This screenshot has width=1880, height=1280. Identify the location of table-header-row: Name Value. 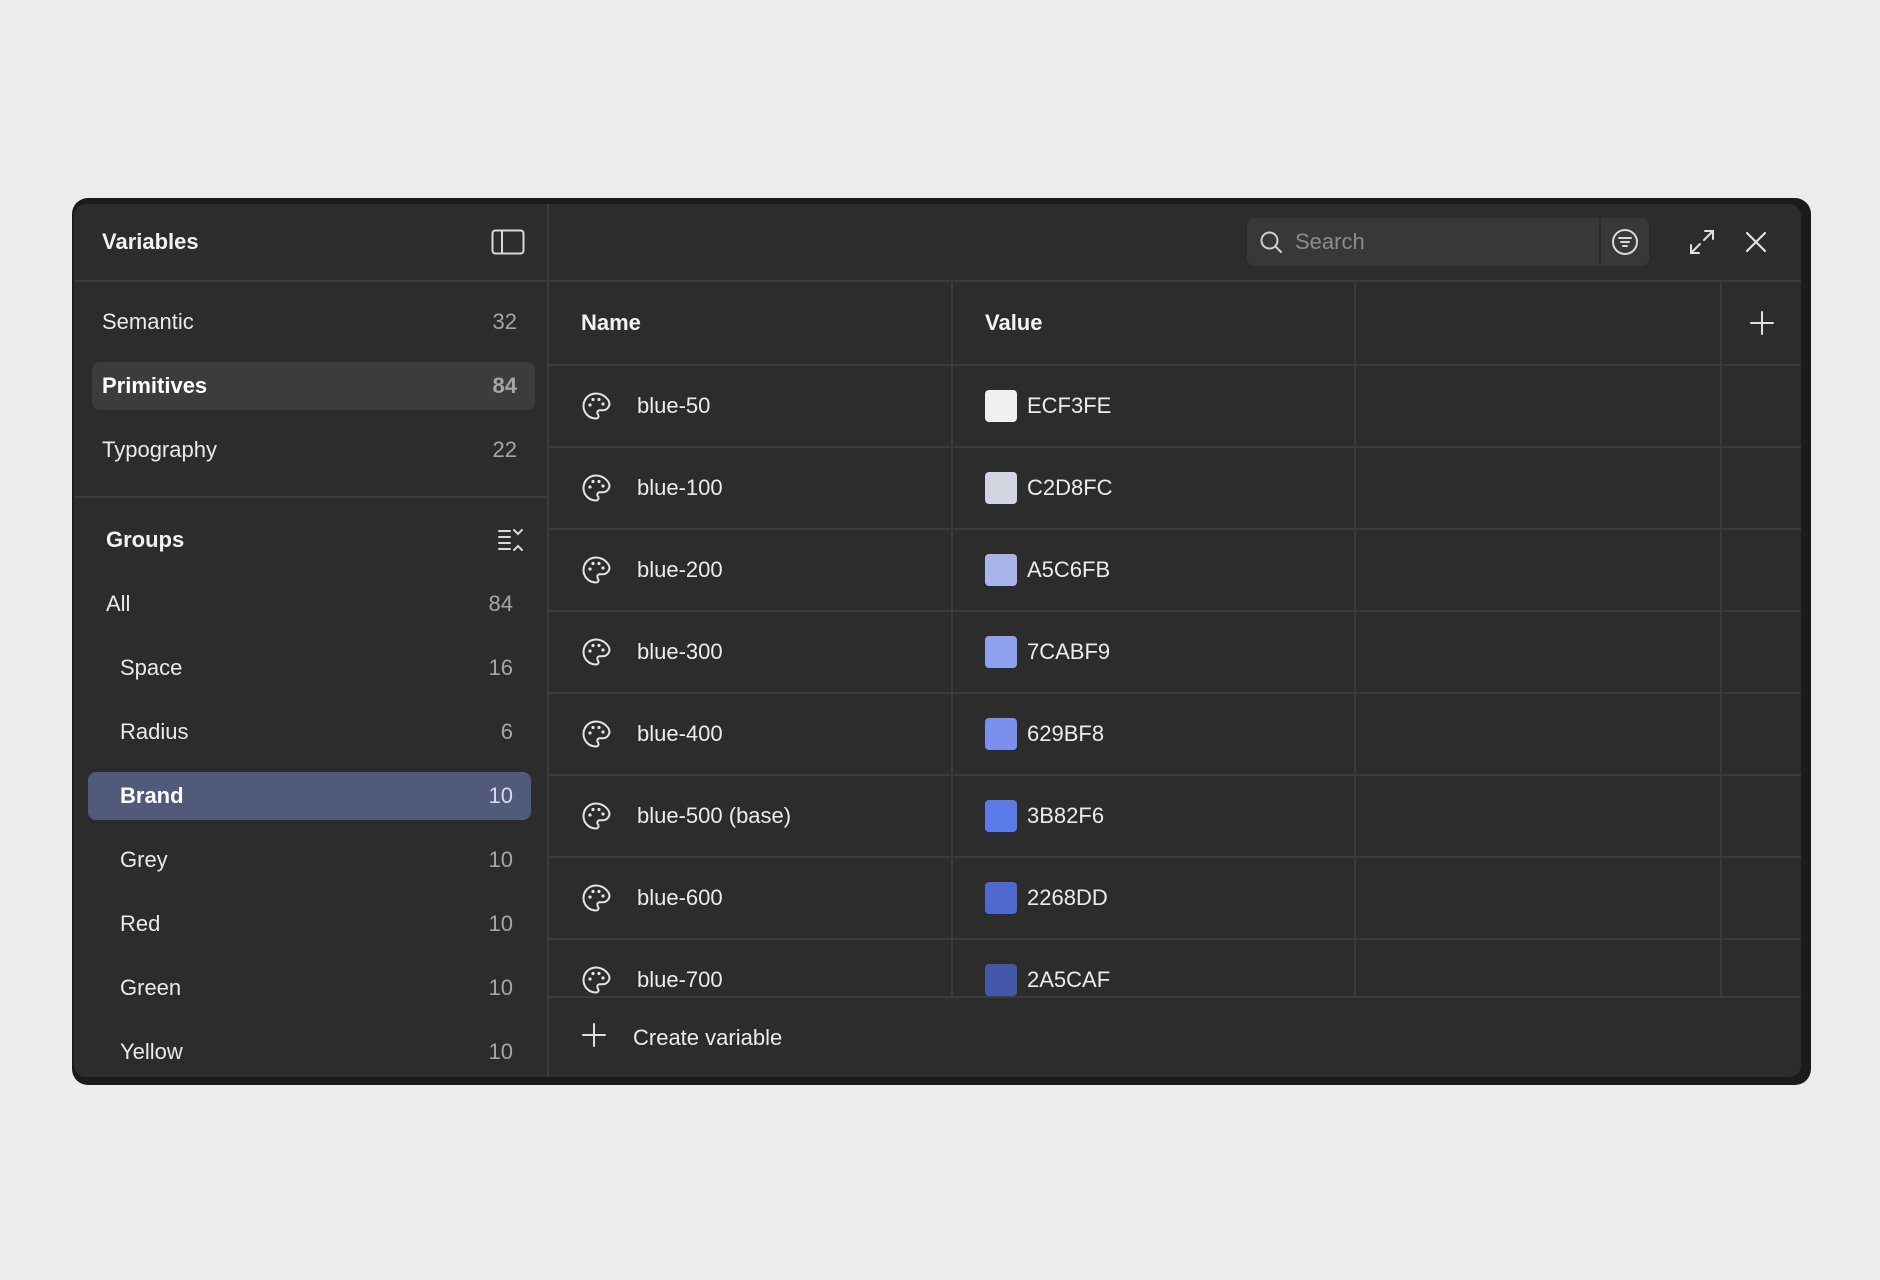
(1175, 324).